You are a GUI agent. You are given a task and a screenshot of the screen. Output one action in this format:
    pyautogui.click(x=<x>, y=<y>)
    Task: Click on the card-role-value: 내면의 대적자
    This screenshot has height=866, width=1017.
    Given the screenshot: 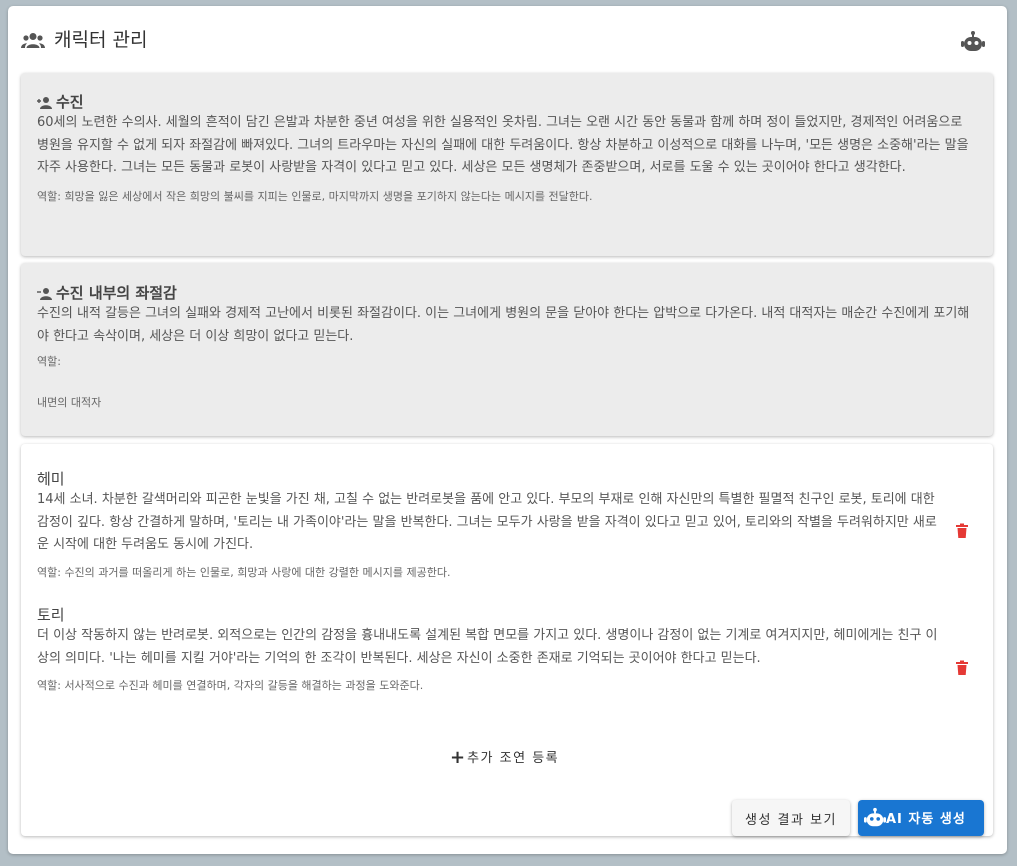 What is the action you would take?
    pyautogui.click(x=69, y=402)
    